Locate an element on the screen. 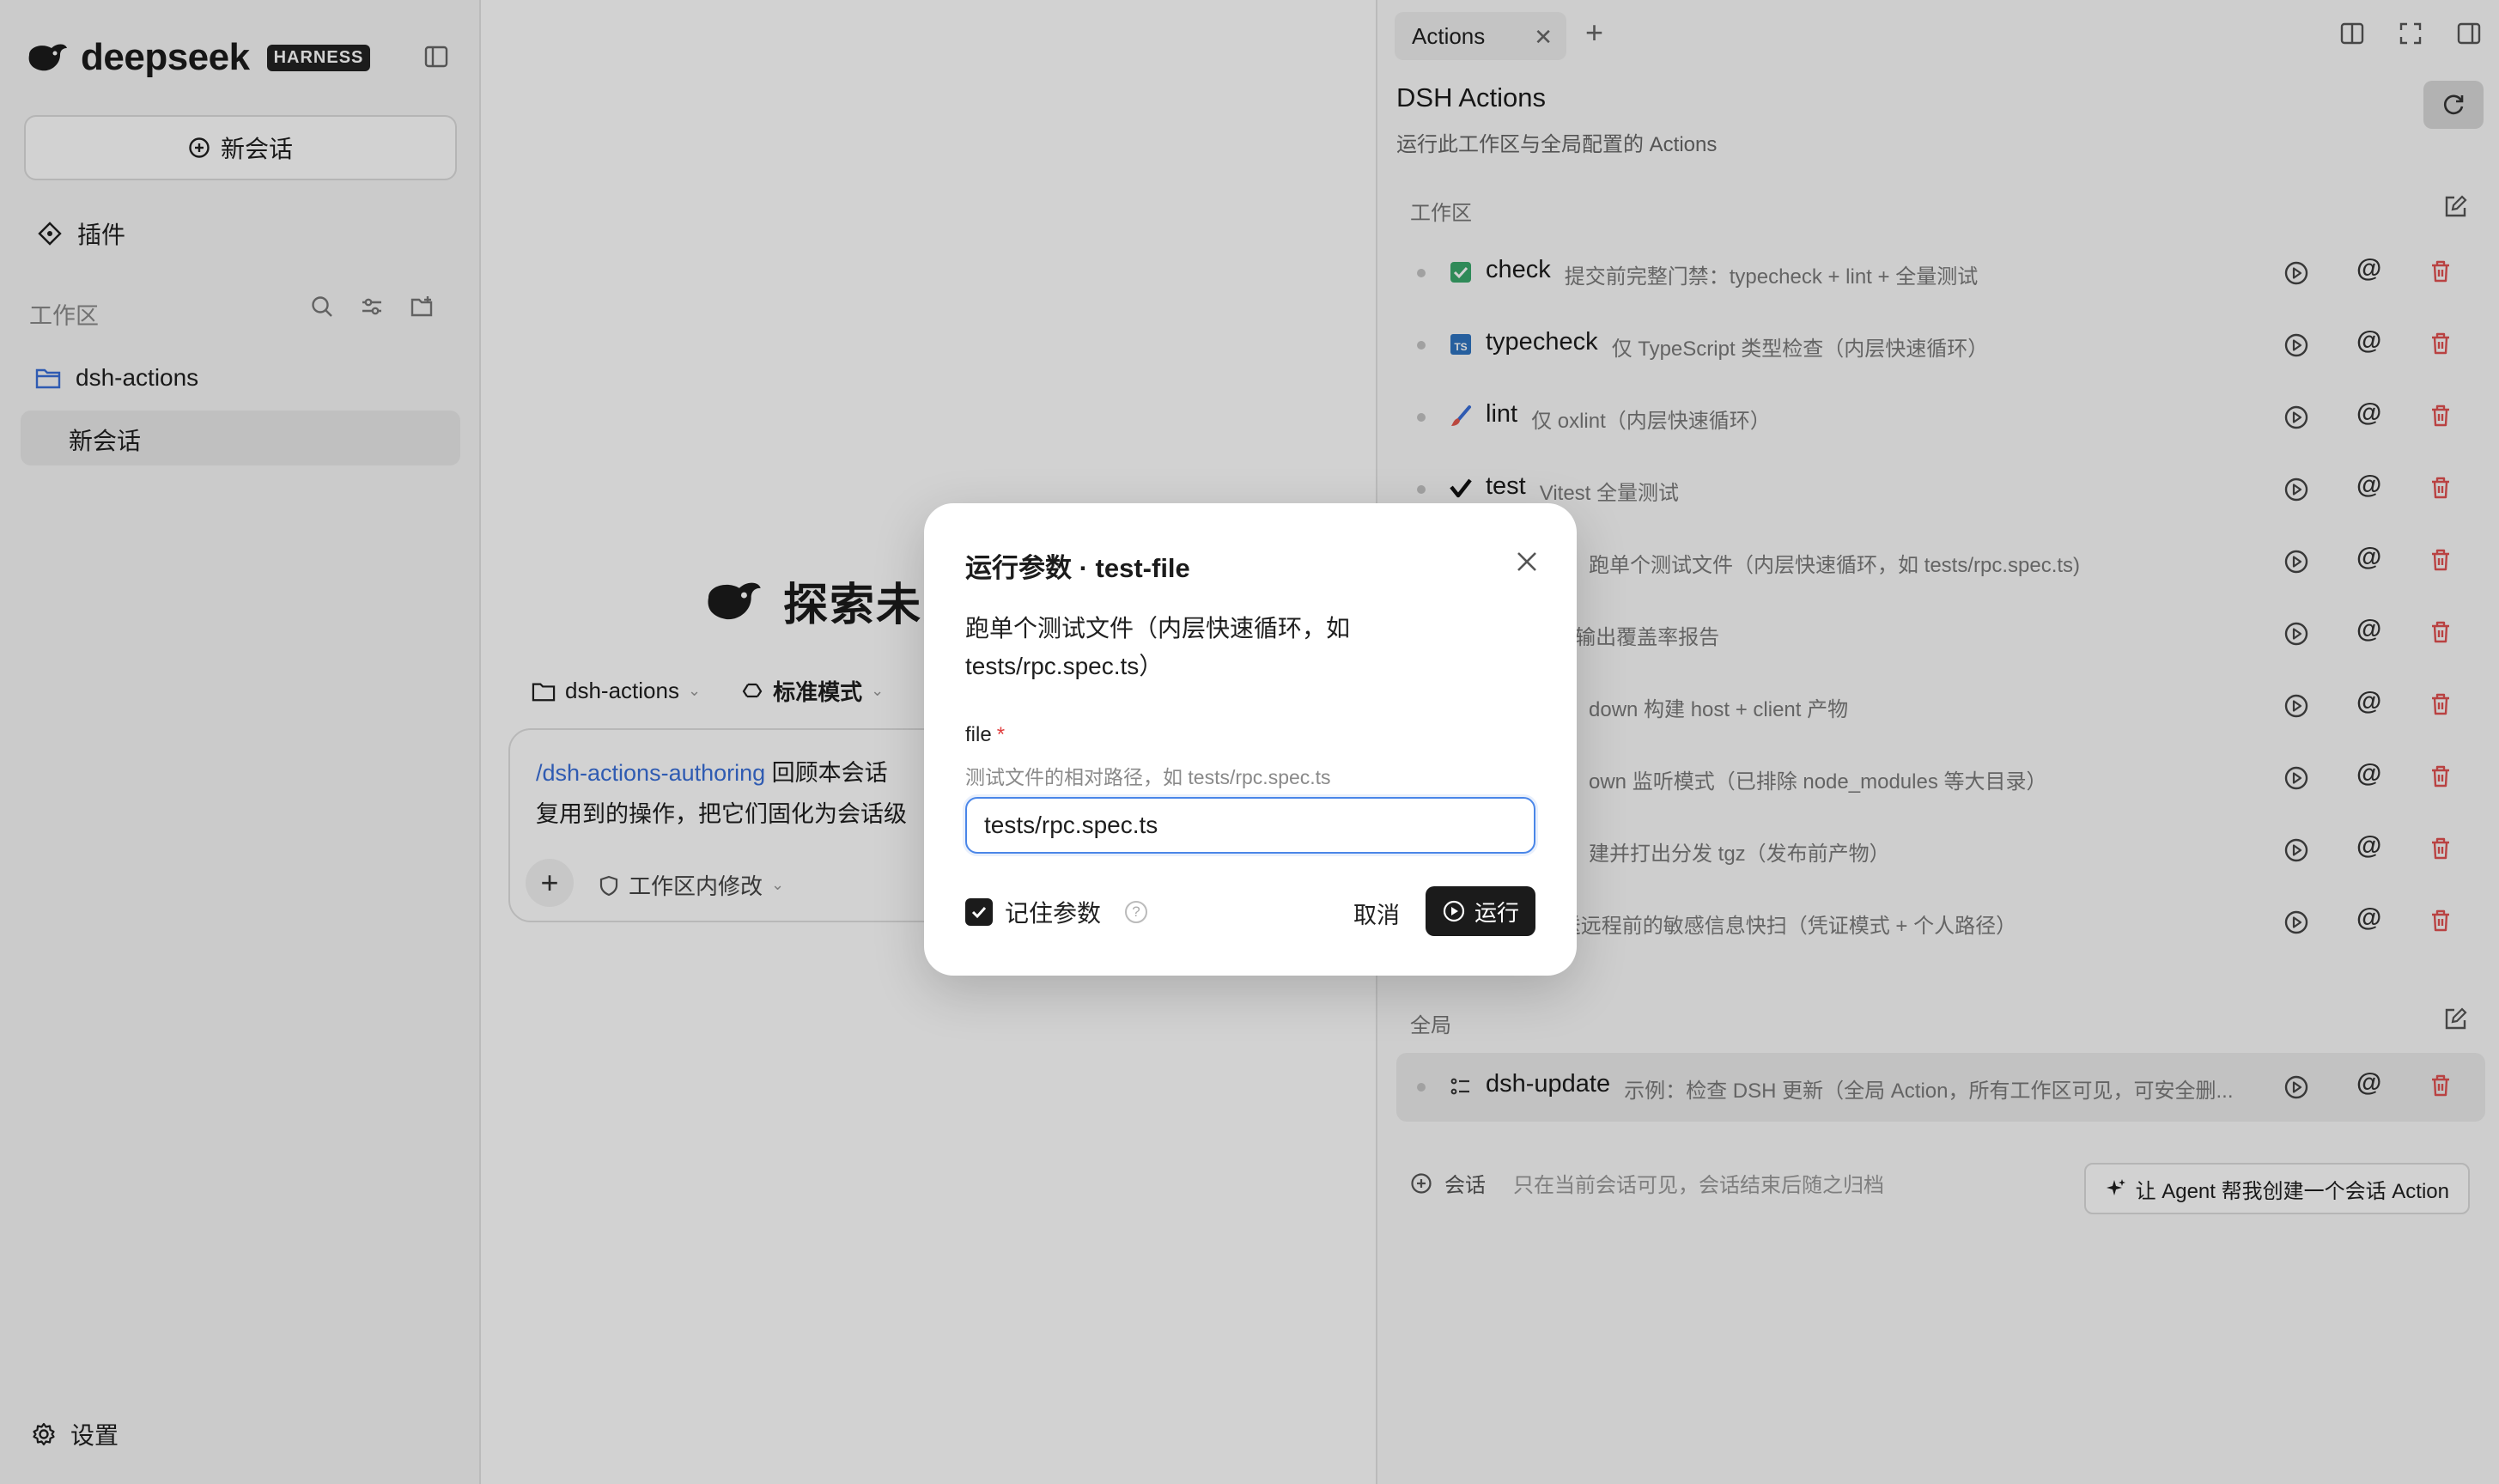  remember-params-row: 记住参数 ? is located at coordinates (1056, 912).